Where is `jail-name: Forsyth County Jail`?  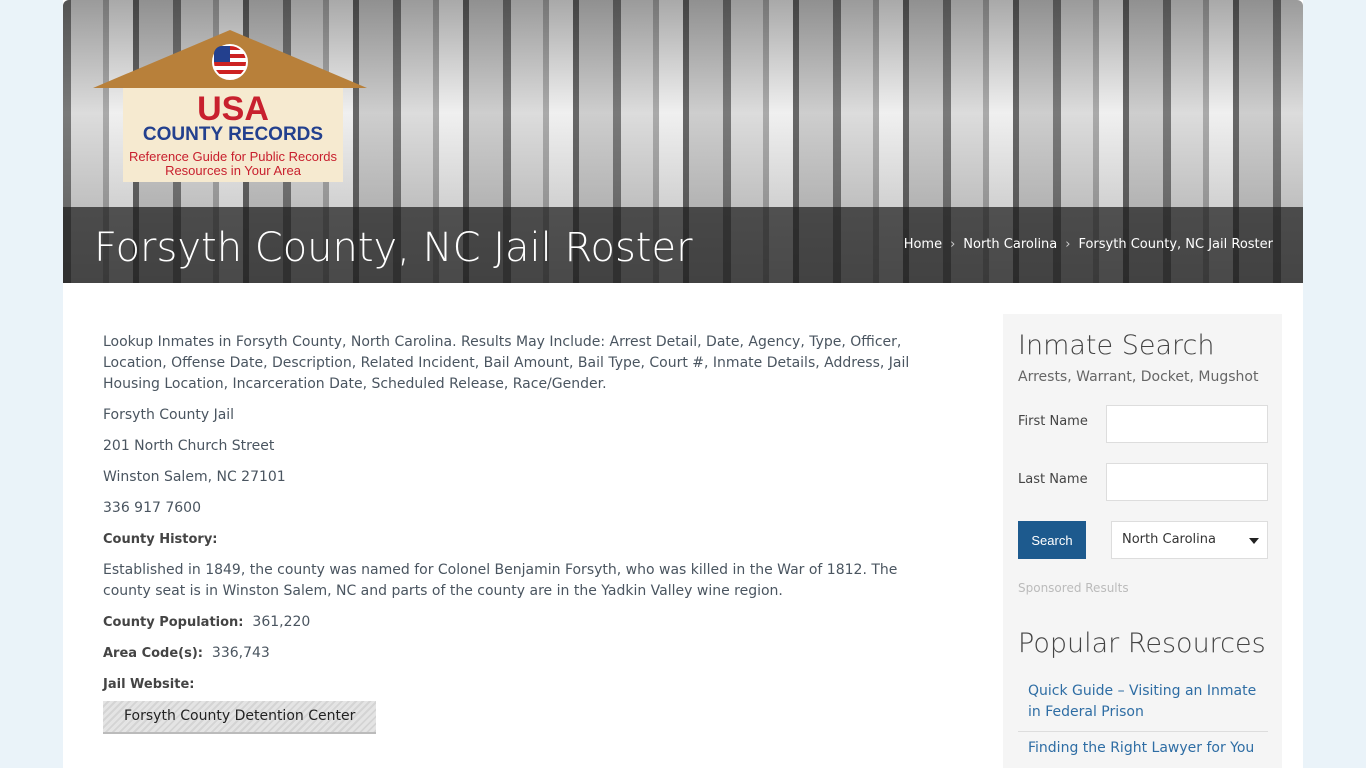 jail-name: Forsyth County Jail is located at coordinates (169, 415).